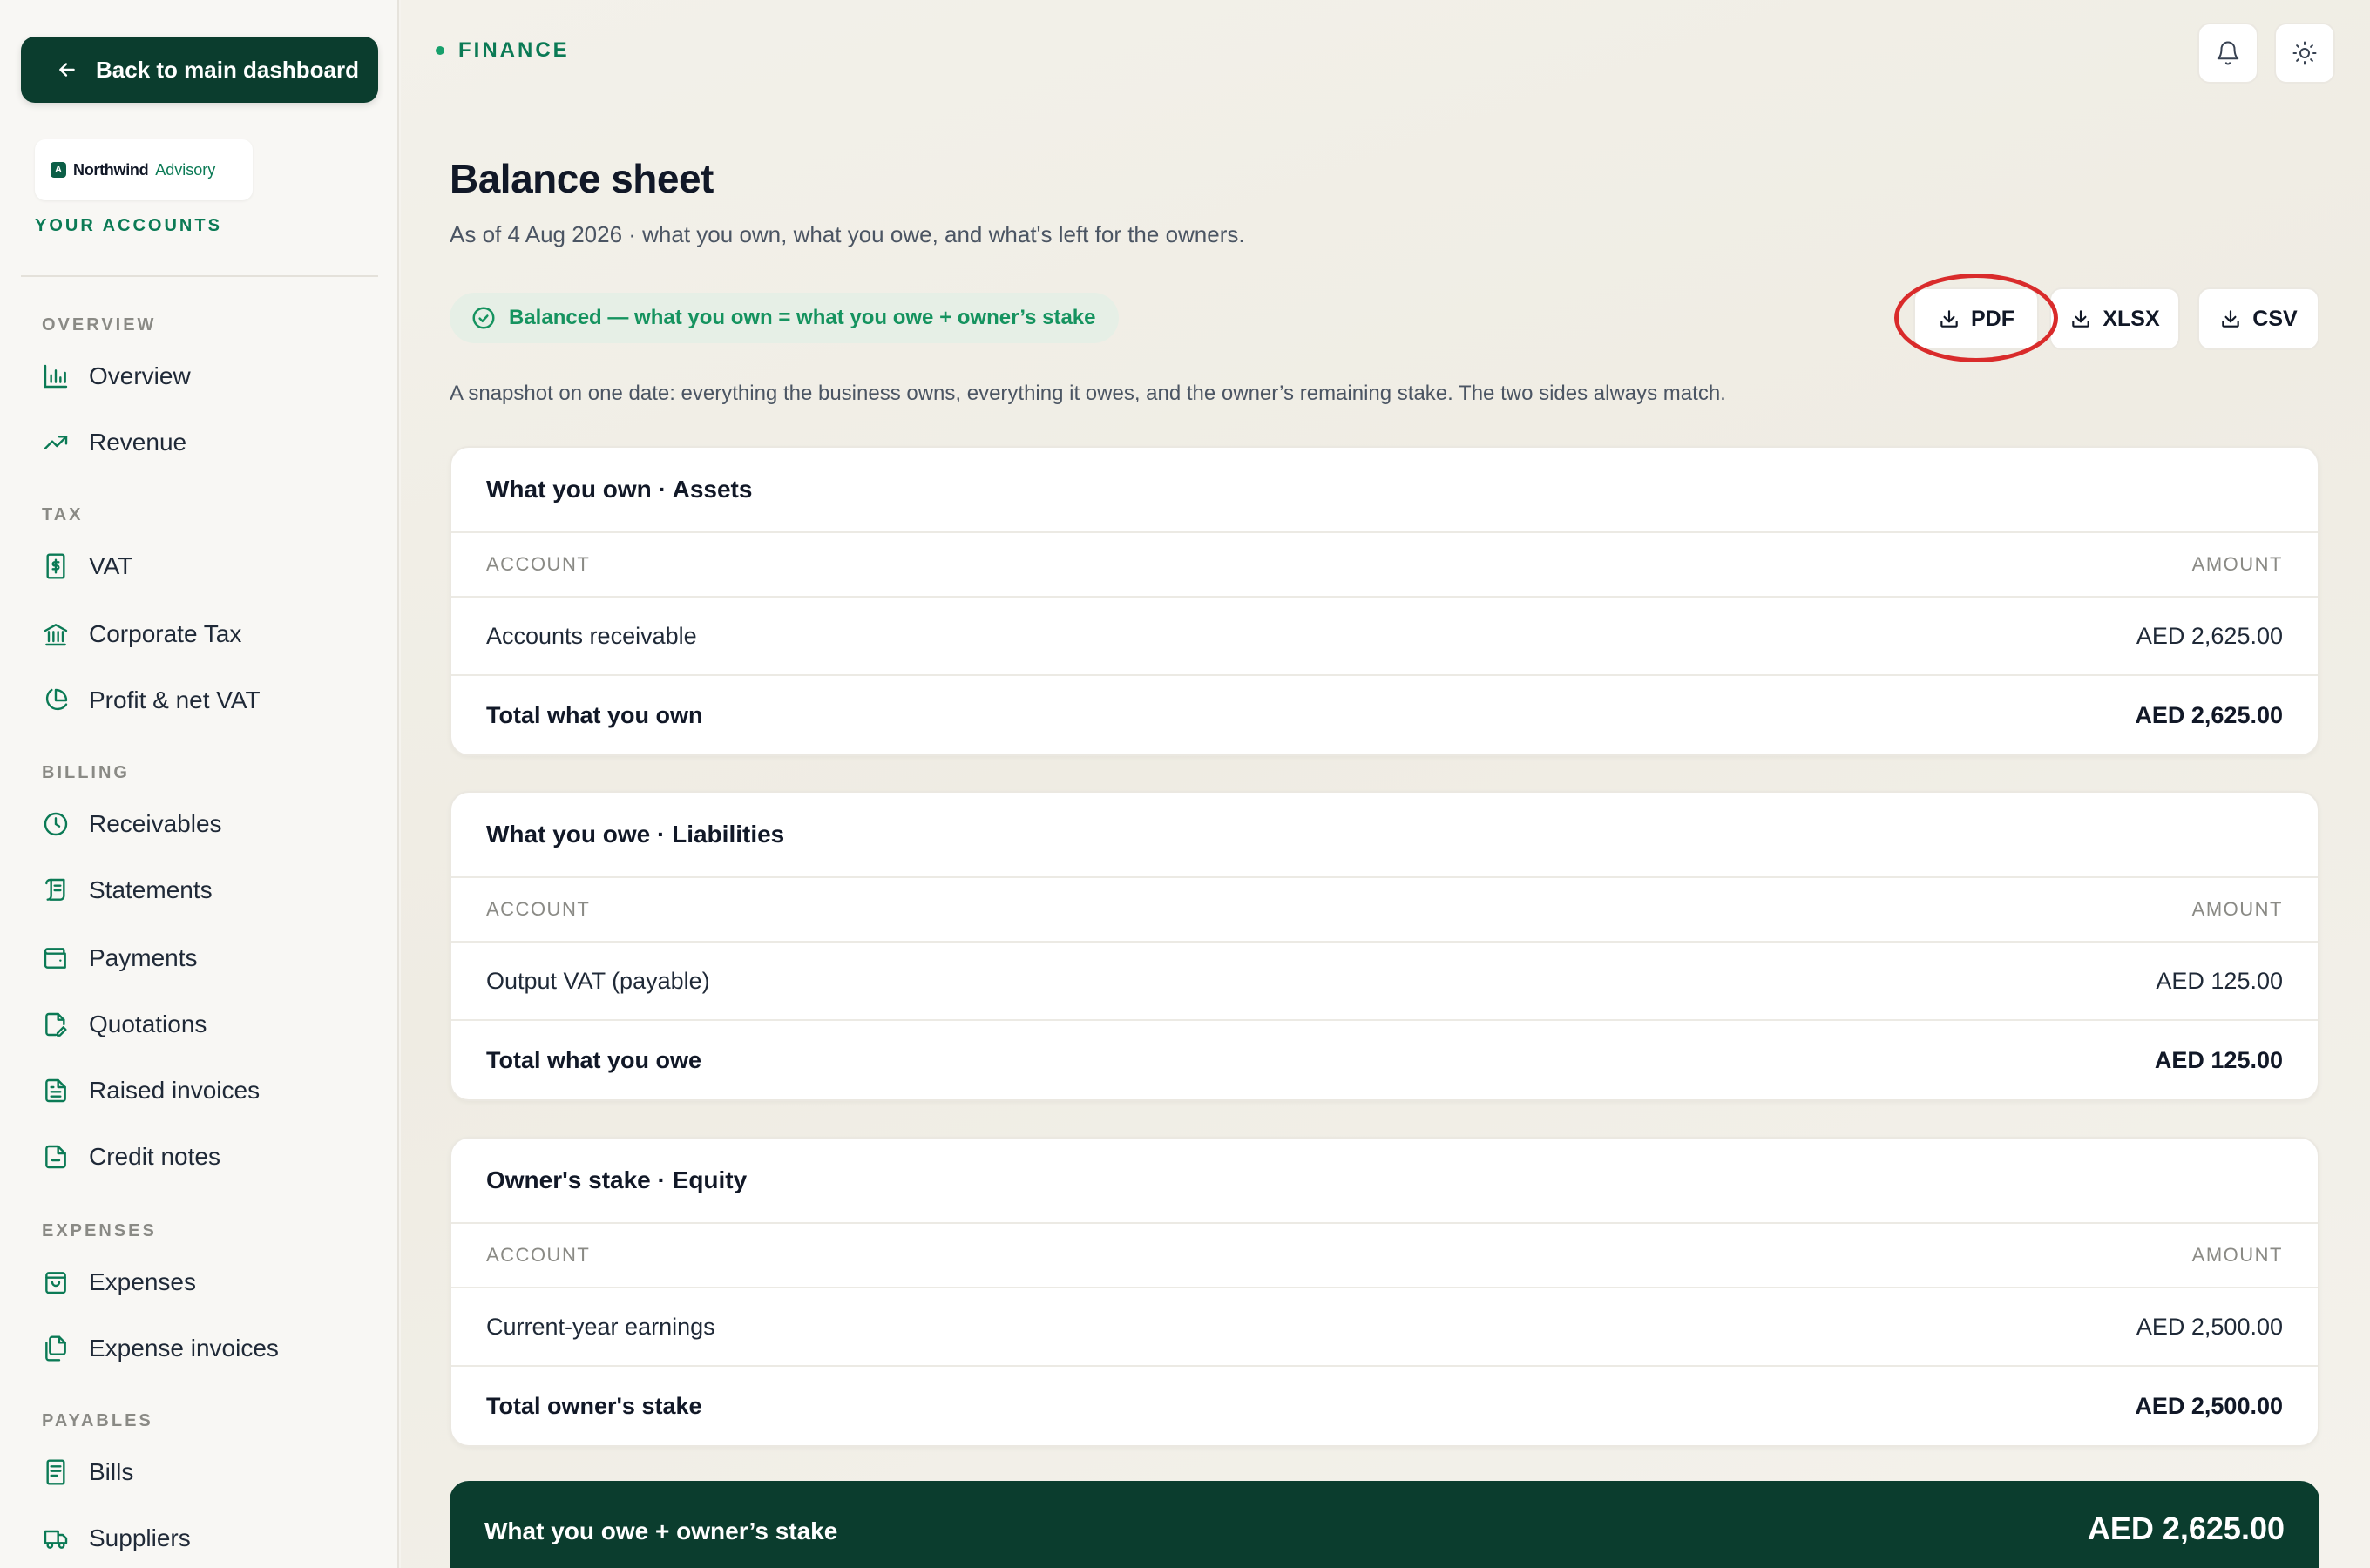 The height and width of the screenshot is (1568, 2370). What do you see at coordinates (1384, 1327) in the screenshot?
I see `table-row: Current-year earnings AED 2,500.00` at bounding box center [1384, 1327].